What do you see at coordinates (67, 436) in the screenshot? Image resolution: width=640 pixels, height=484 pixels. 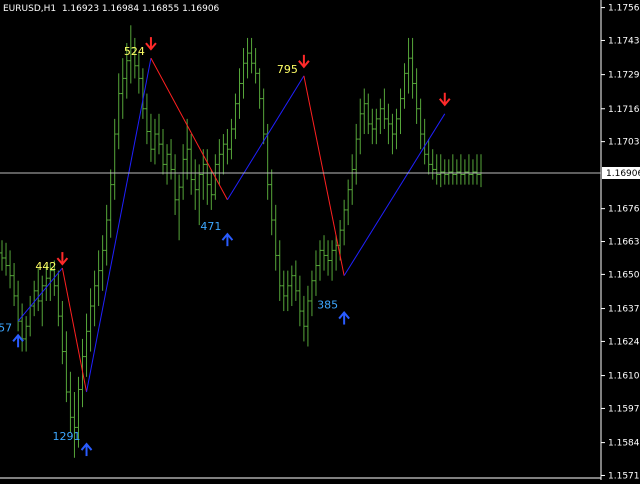 I see `signal-label: 1291` at bounding box center [67, 436].